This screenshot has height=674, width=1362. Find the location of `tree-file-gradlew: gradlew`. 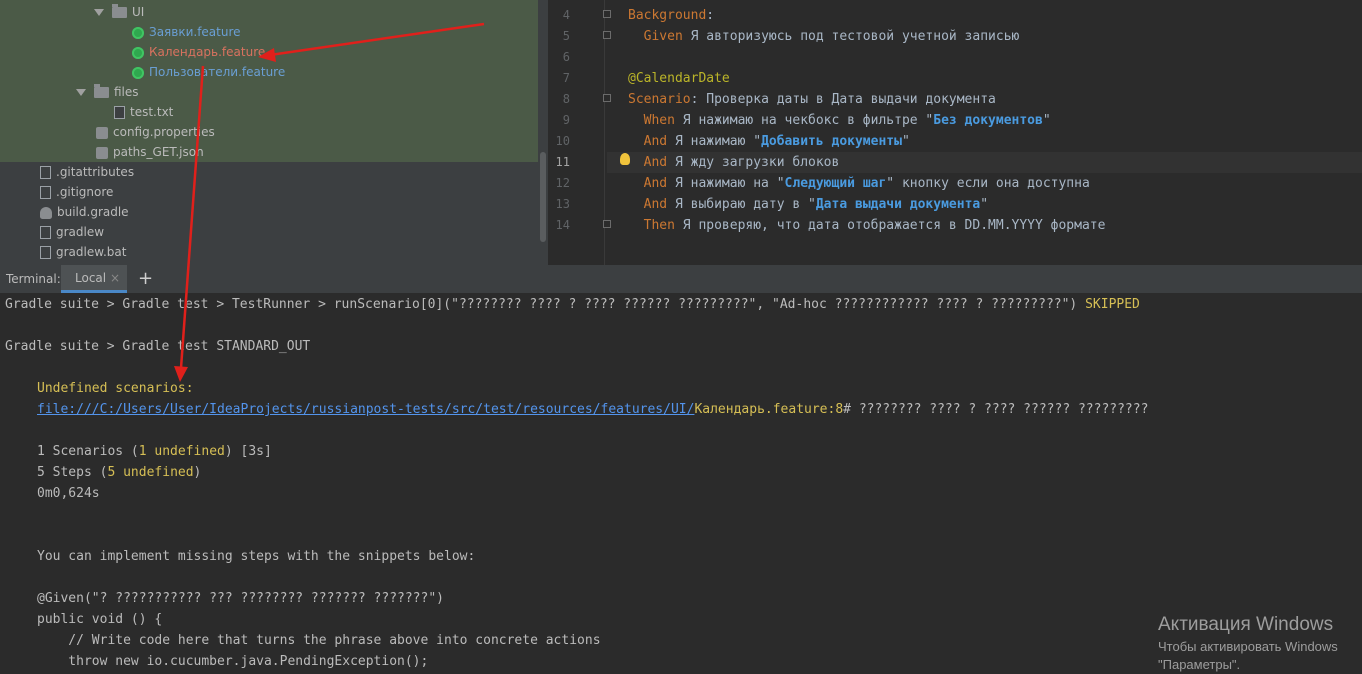

tree-file-gradlew: gradlew is located at coordinates (72, 232).